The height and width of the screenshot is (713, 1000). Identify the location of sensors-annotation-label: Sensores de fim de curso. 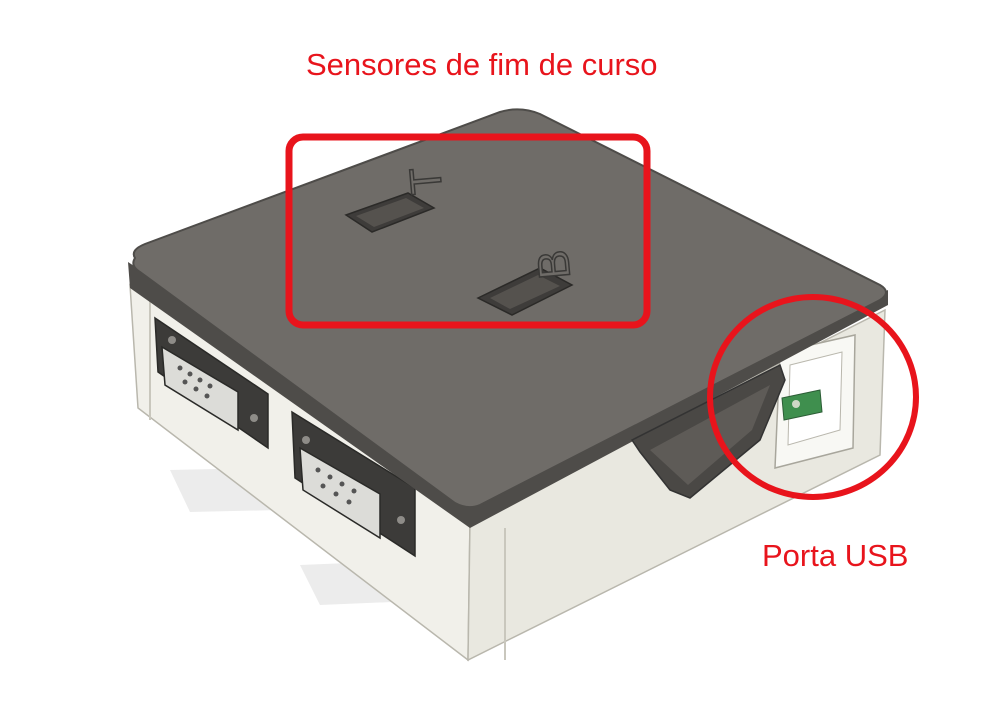
(482, 64).